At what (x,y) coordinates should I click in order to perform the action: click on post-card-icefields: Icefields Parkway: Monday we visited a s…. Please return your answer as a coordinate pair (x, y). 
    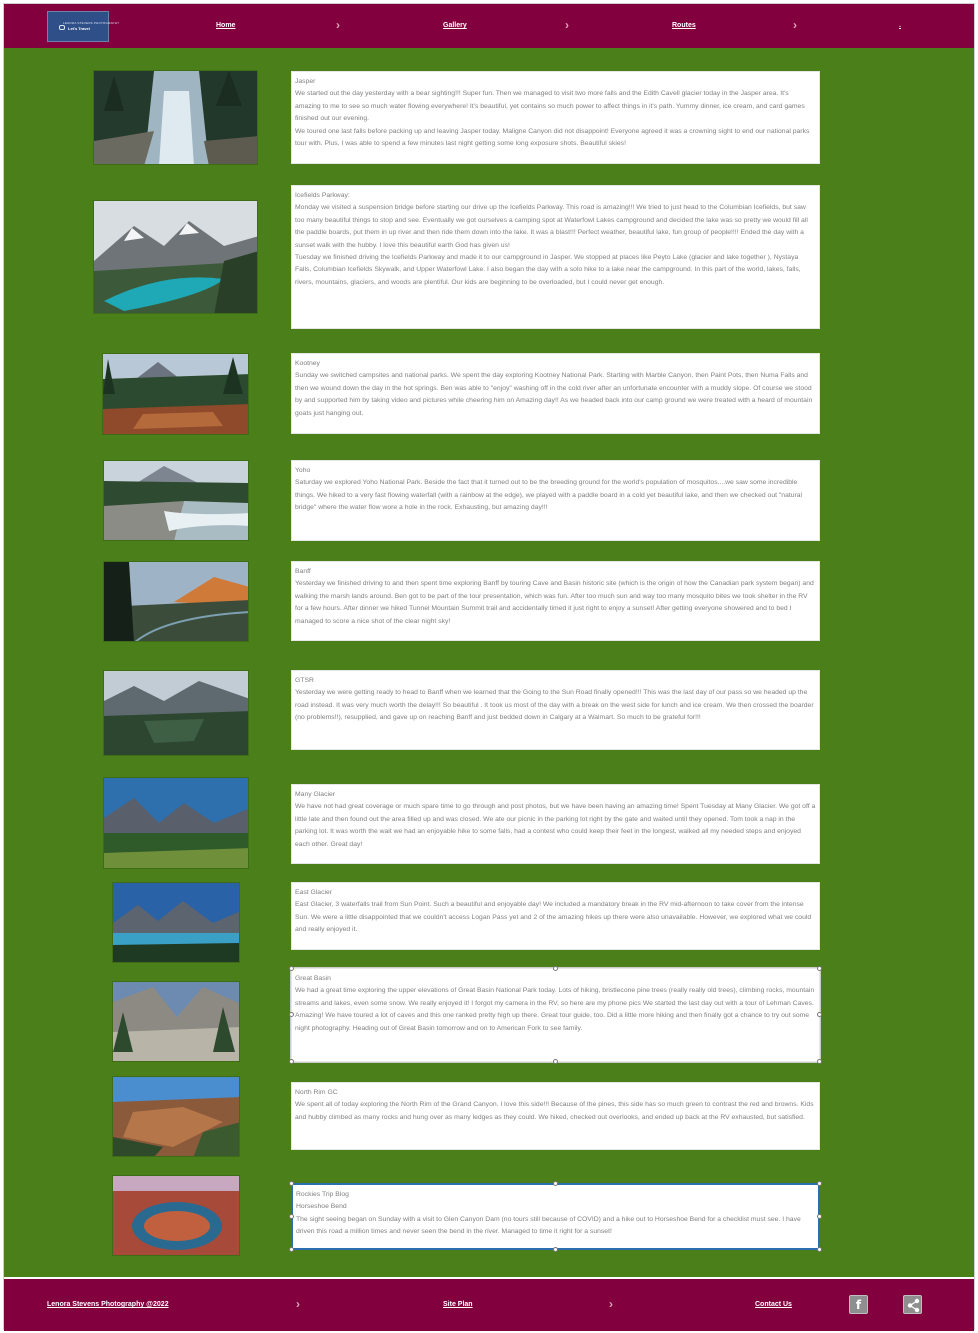
    Looking at the image, I should click on (555, 257).